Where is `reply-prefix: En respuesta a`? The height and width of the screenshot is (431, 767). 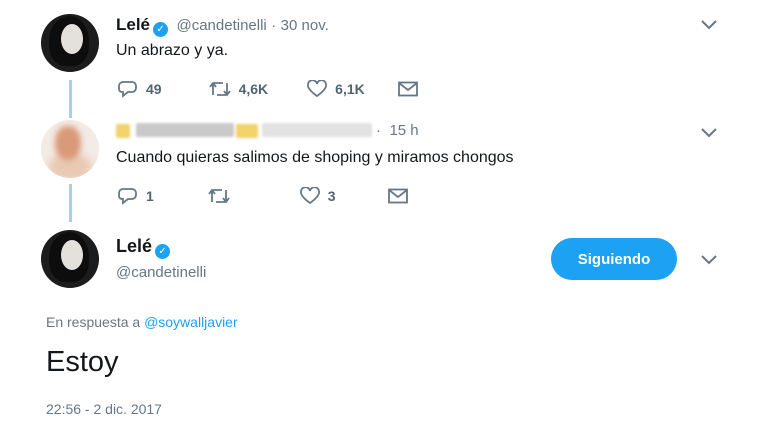
reply-prefix: En respuesta a is located at coordinates (93, 322).